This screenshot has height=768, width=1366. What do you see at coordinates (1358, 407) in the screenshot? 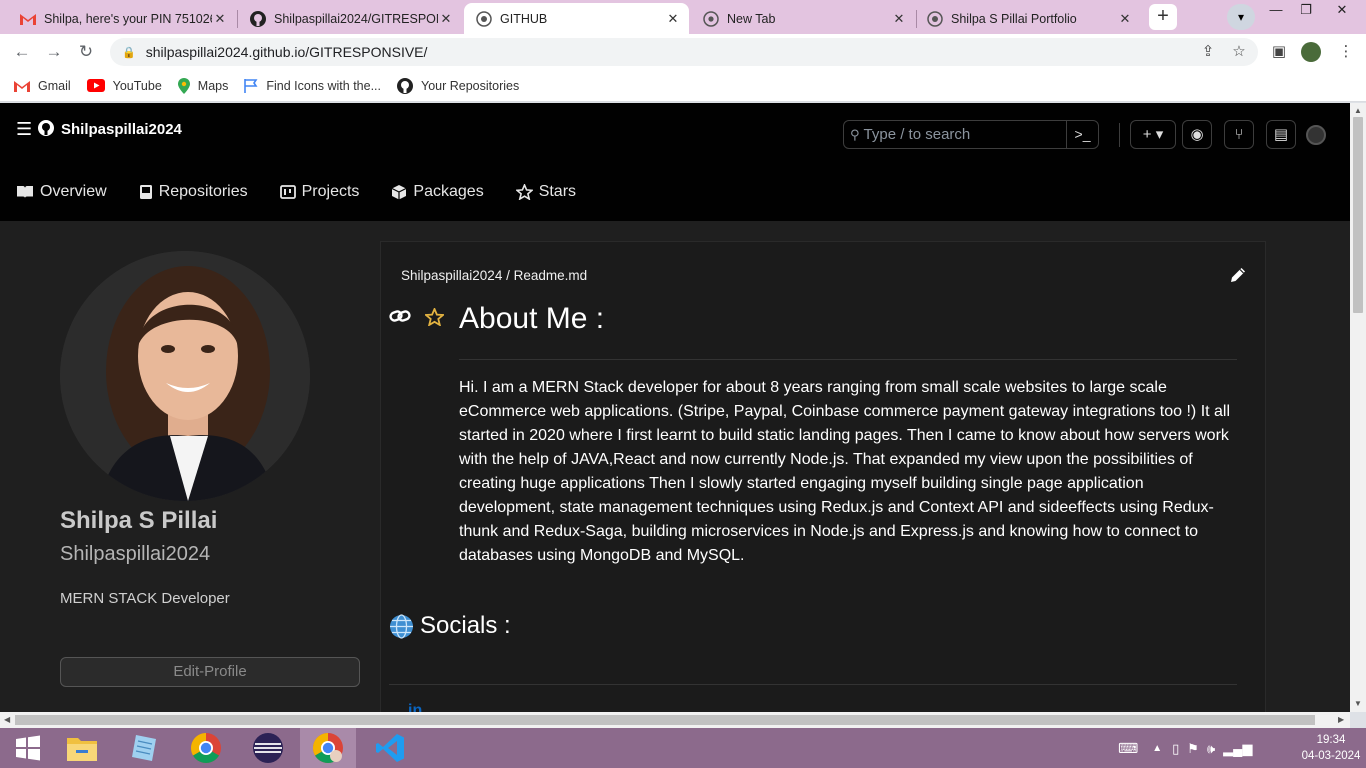
I see `vertical-scrollbar: ▲ ▼` at bounding box center [1358, 407].